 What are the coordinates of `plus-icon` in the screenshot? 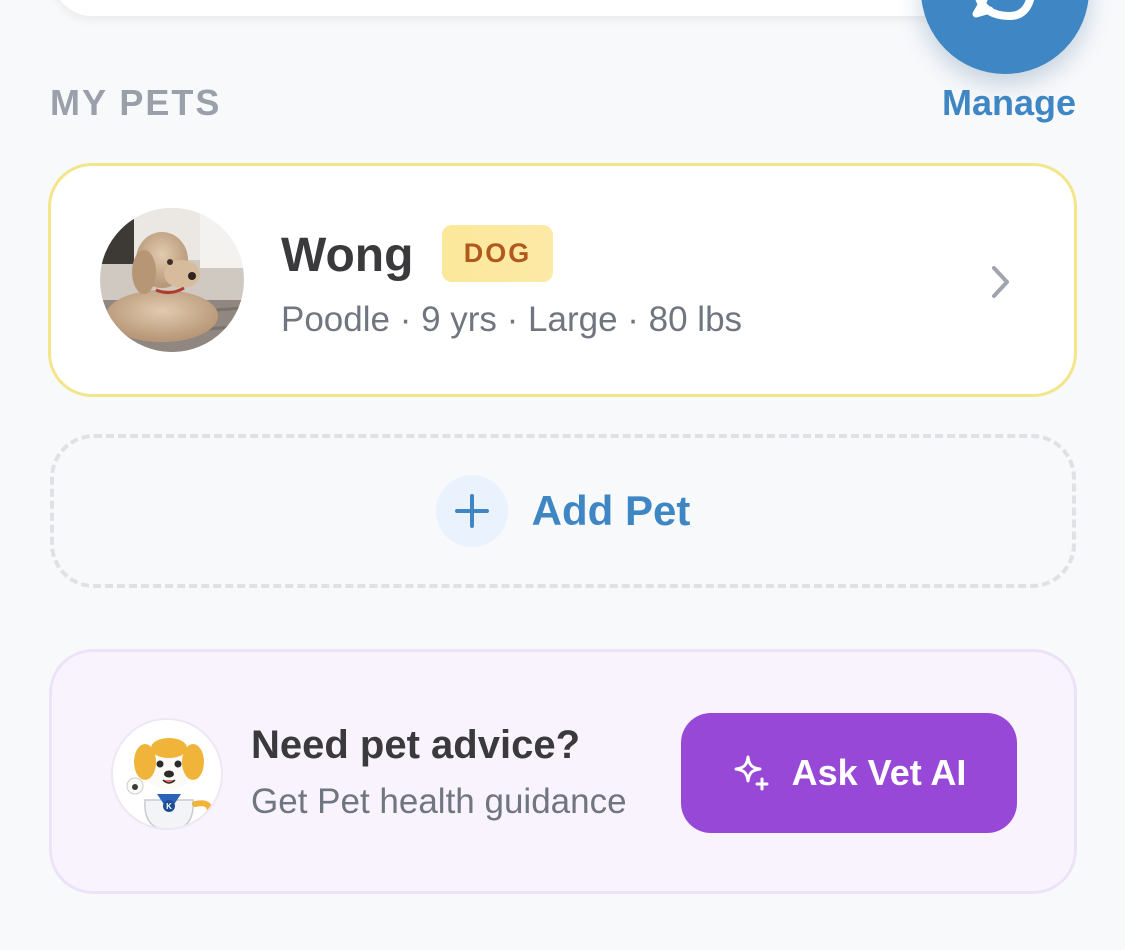 It's located at (471, 511).